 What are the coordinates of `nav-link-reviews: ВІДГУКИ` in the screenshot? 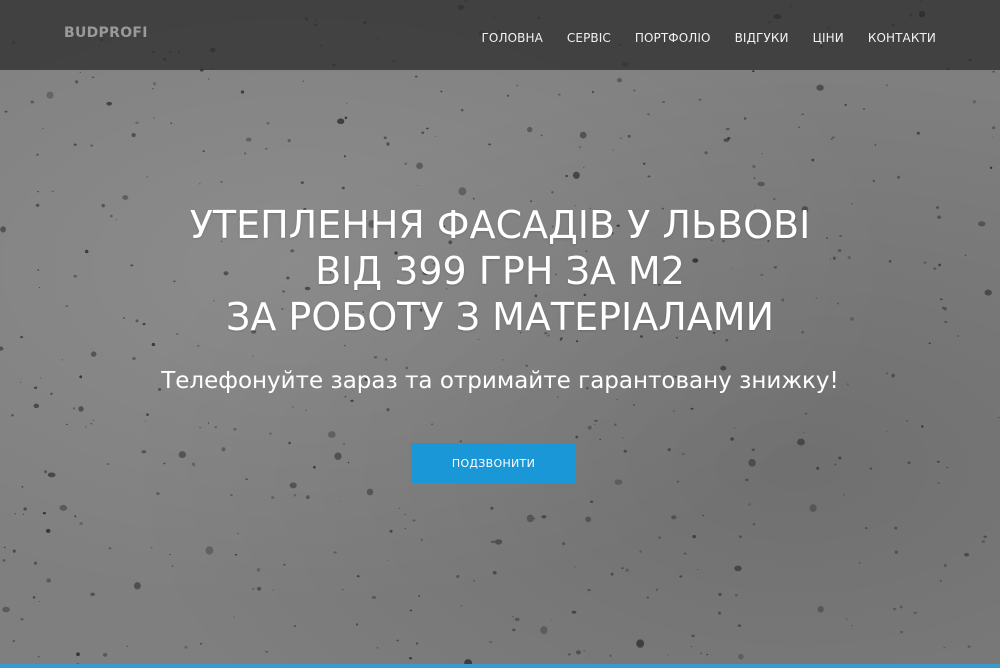 It's located at (762, 38).